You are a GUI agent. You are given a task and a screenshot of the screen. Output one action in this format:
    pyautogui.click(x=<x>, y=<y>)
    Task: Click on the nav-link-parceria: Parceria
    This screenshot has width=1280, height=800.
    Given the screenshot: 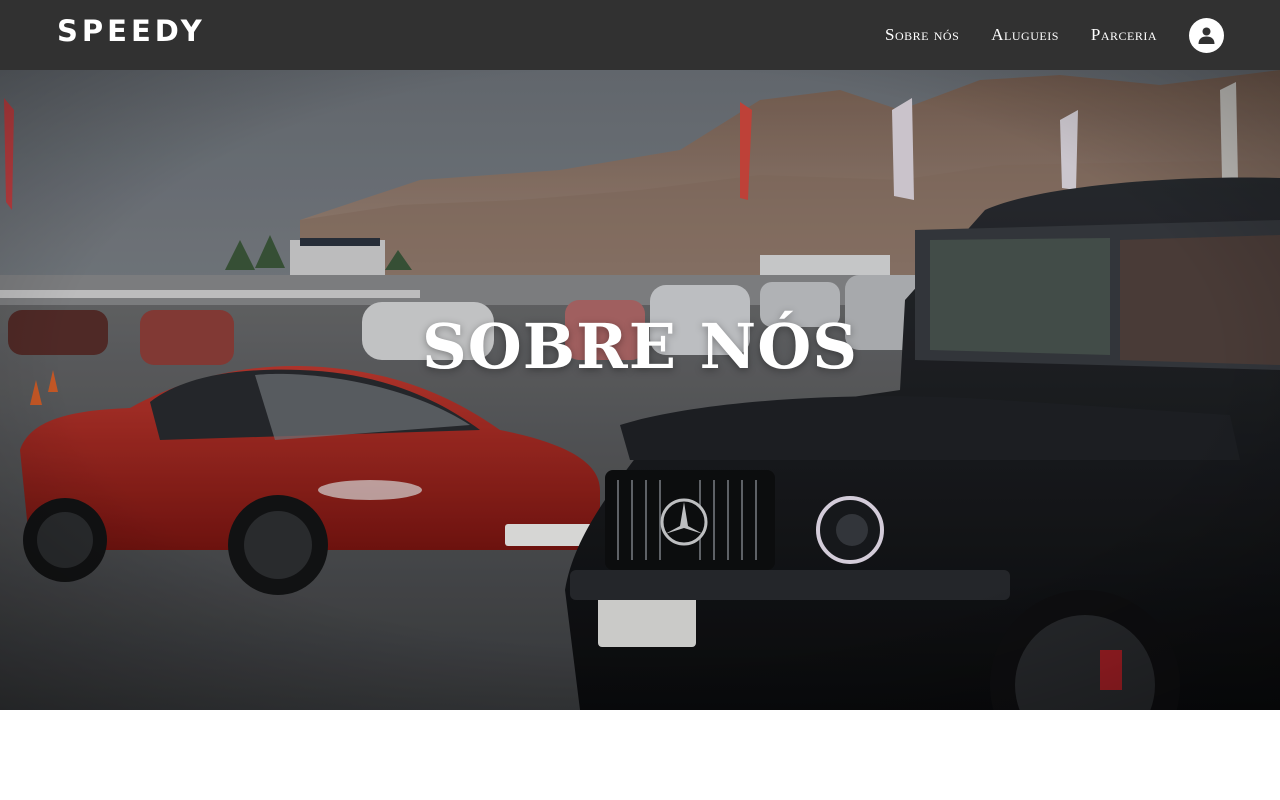 What is the action you would take?
    pyautogui.click(x=1124, y=35)
    